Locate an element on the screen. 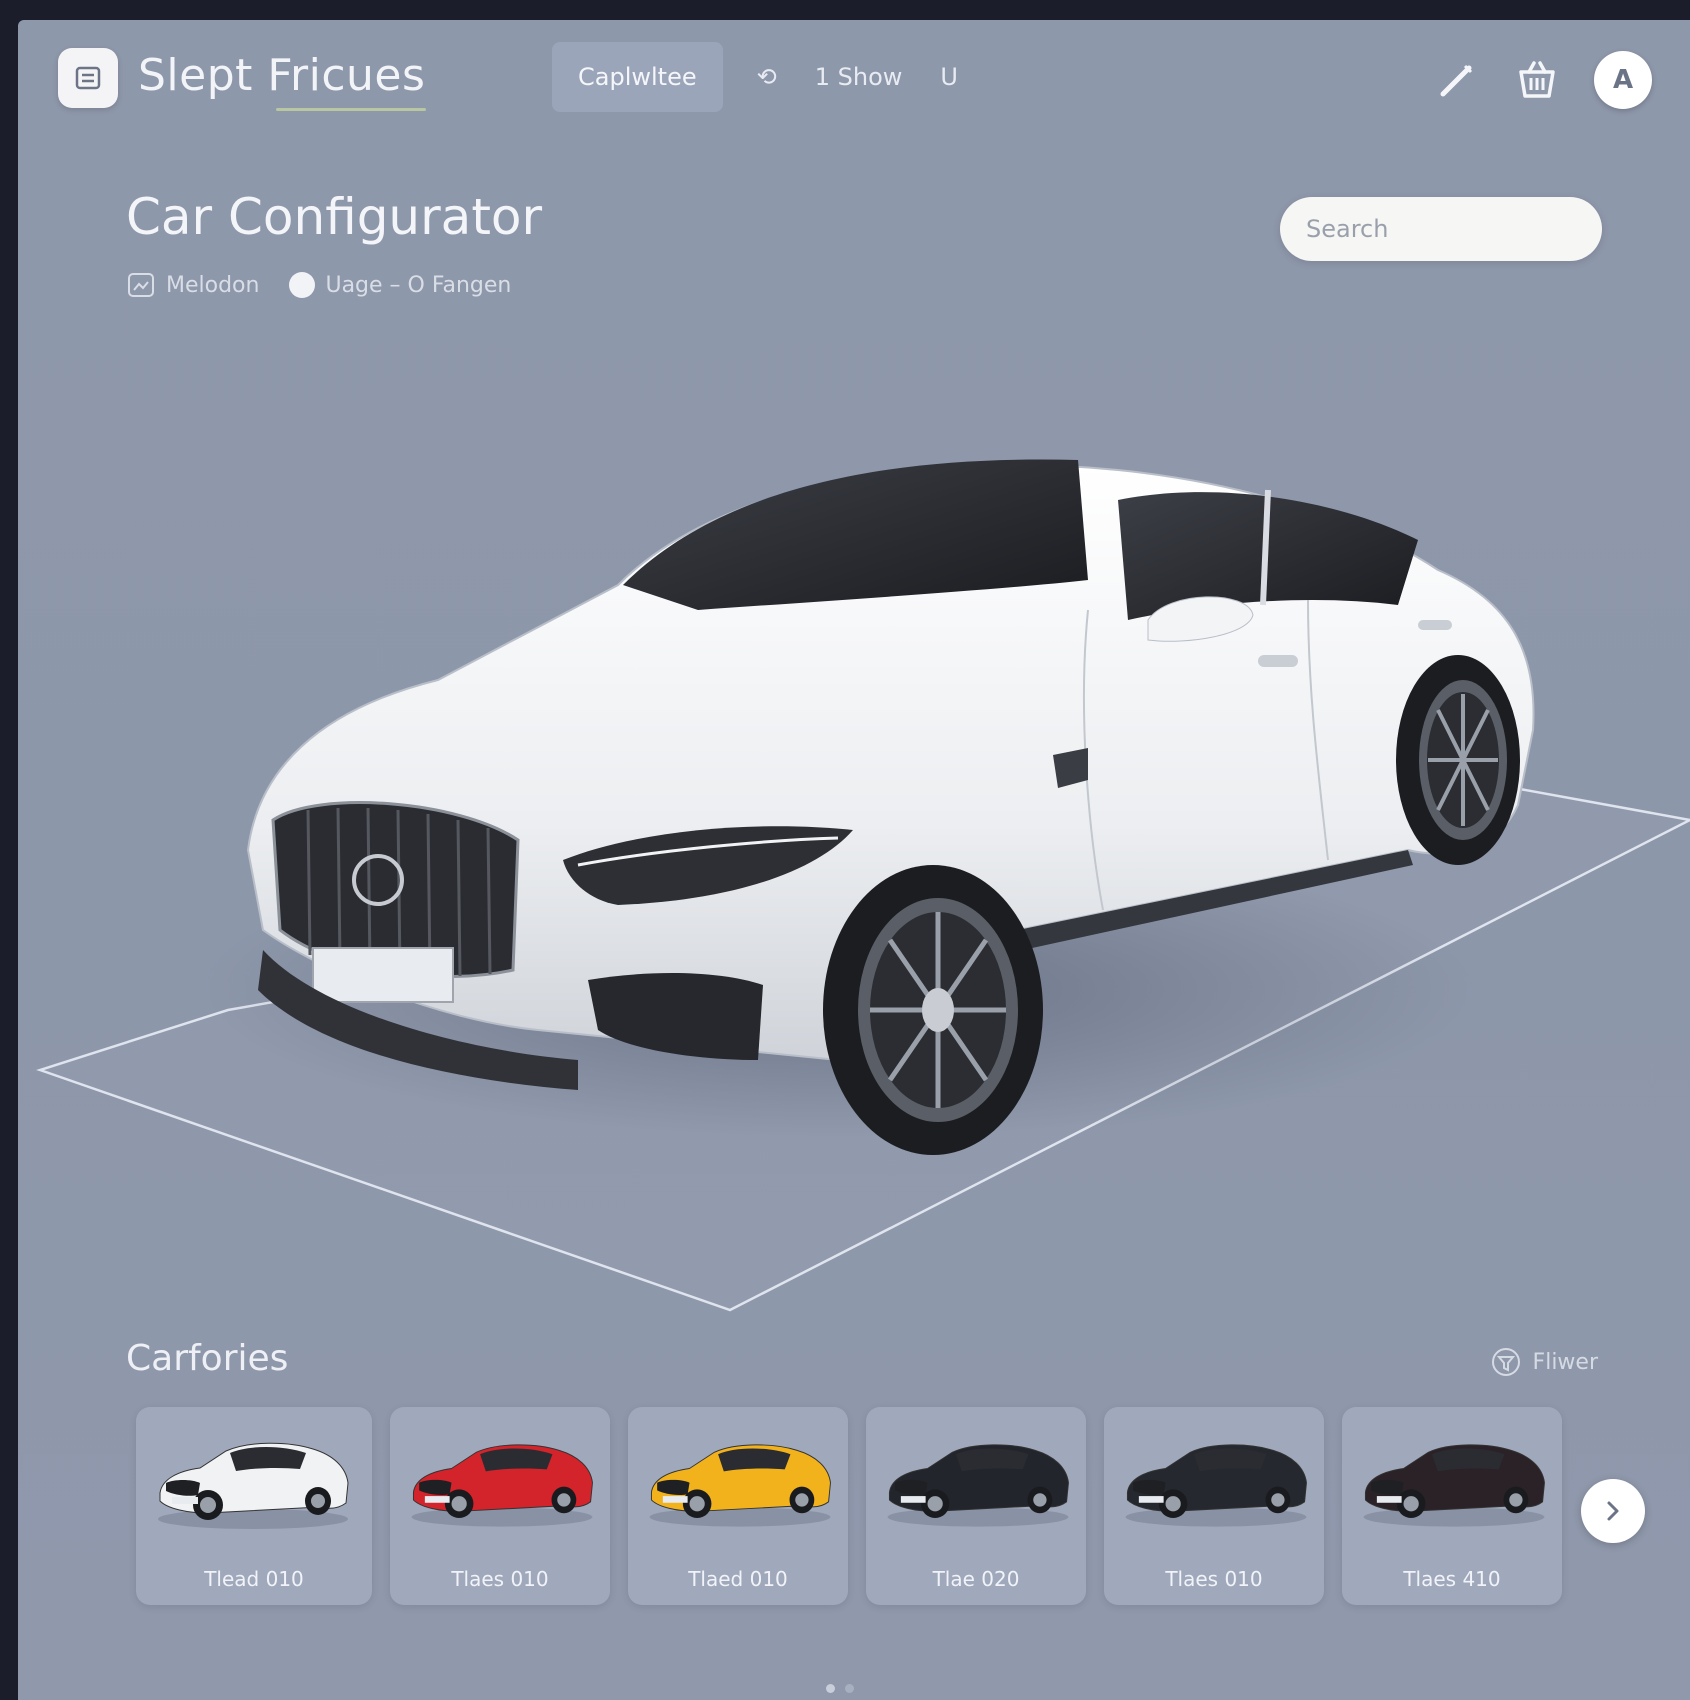  basket-icon is located at coordinates (1537, 80).